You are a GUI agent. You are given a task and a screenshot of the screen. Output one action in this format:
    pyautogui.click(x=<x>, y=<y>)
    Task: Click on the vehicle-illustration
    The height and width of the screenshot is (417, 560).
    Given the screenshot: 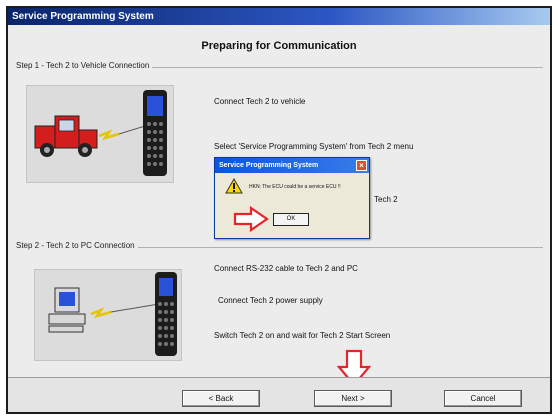 What is the action you would take?
    pyautogui.click(x=100, y=134)
    